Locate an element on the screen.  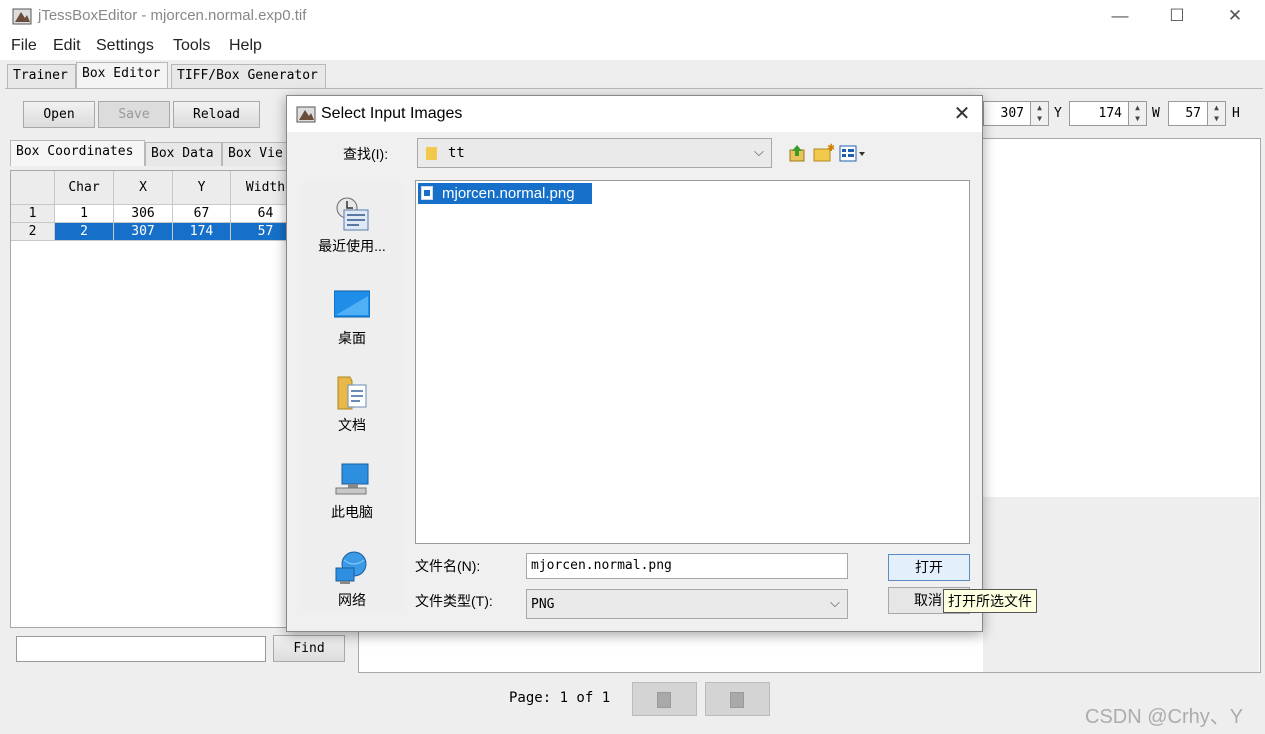
places-bar: 最近使用... 桌面 文档 此电脑 网络 is located at coordinates (352, 397).